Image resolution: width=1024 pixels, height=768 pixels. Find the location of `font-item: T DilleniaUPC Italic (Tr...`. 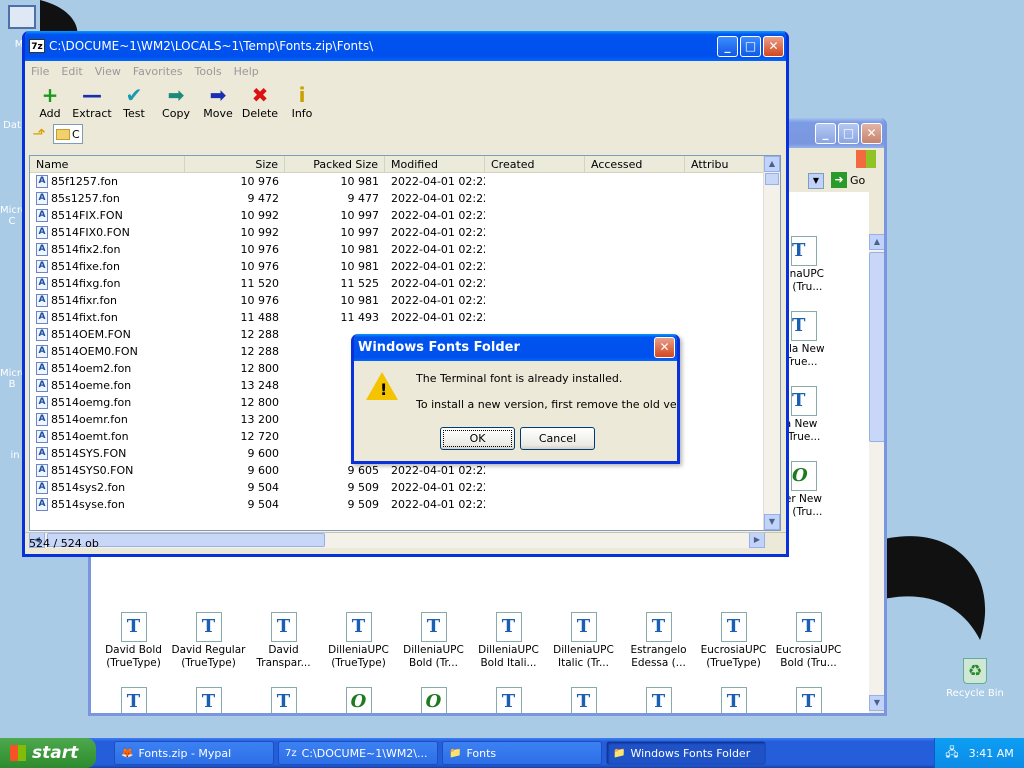

font-item: T DilleniaUPC Italic (Tr... is located at coordinates (583, 641).